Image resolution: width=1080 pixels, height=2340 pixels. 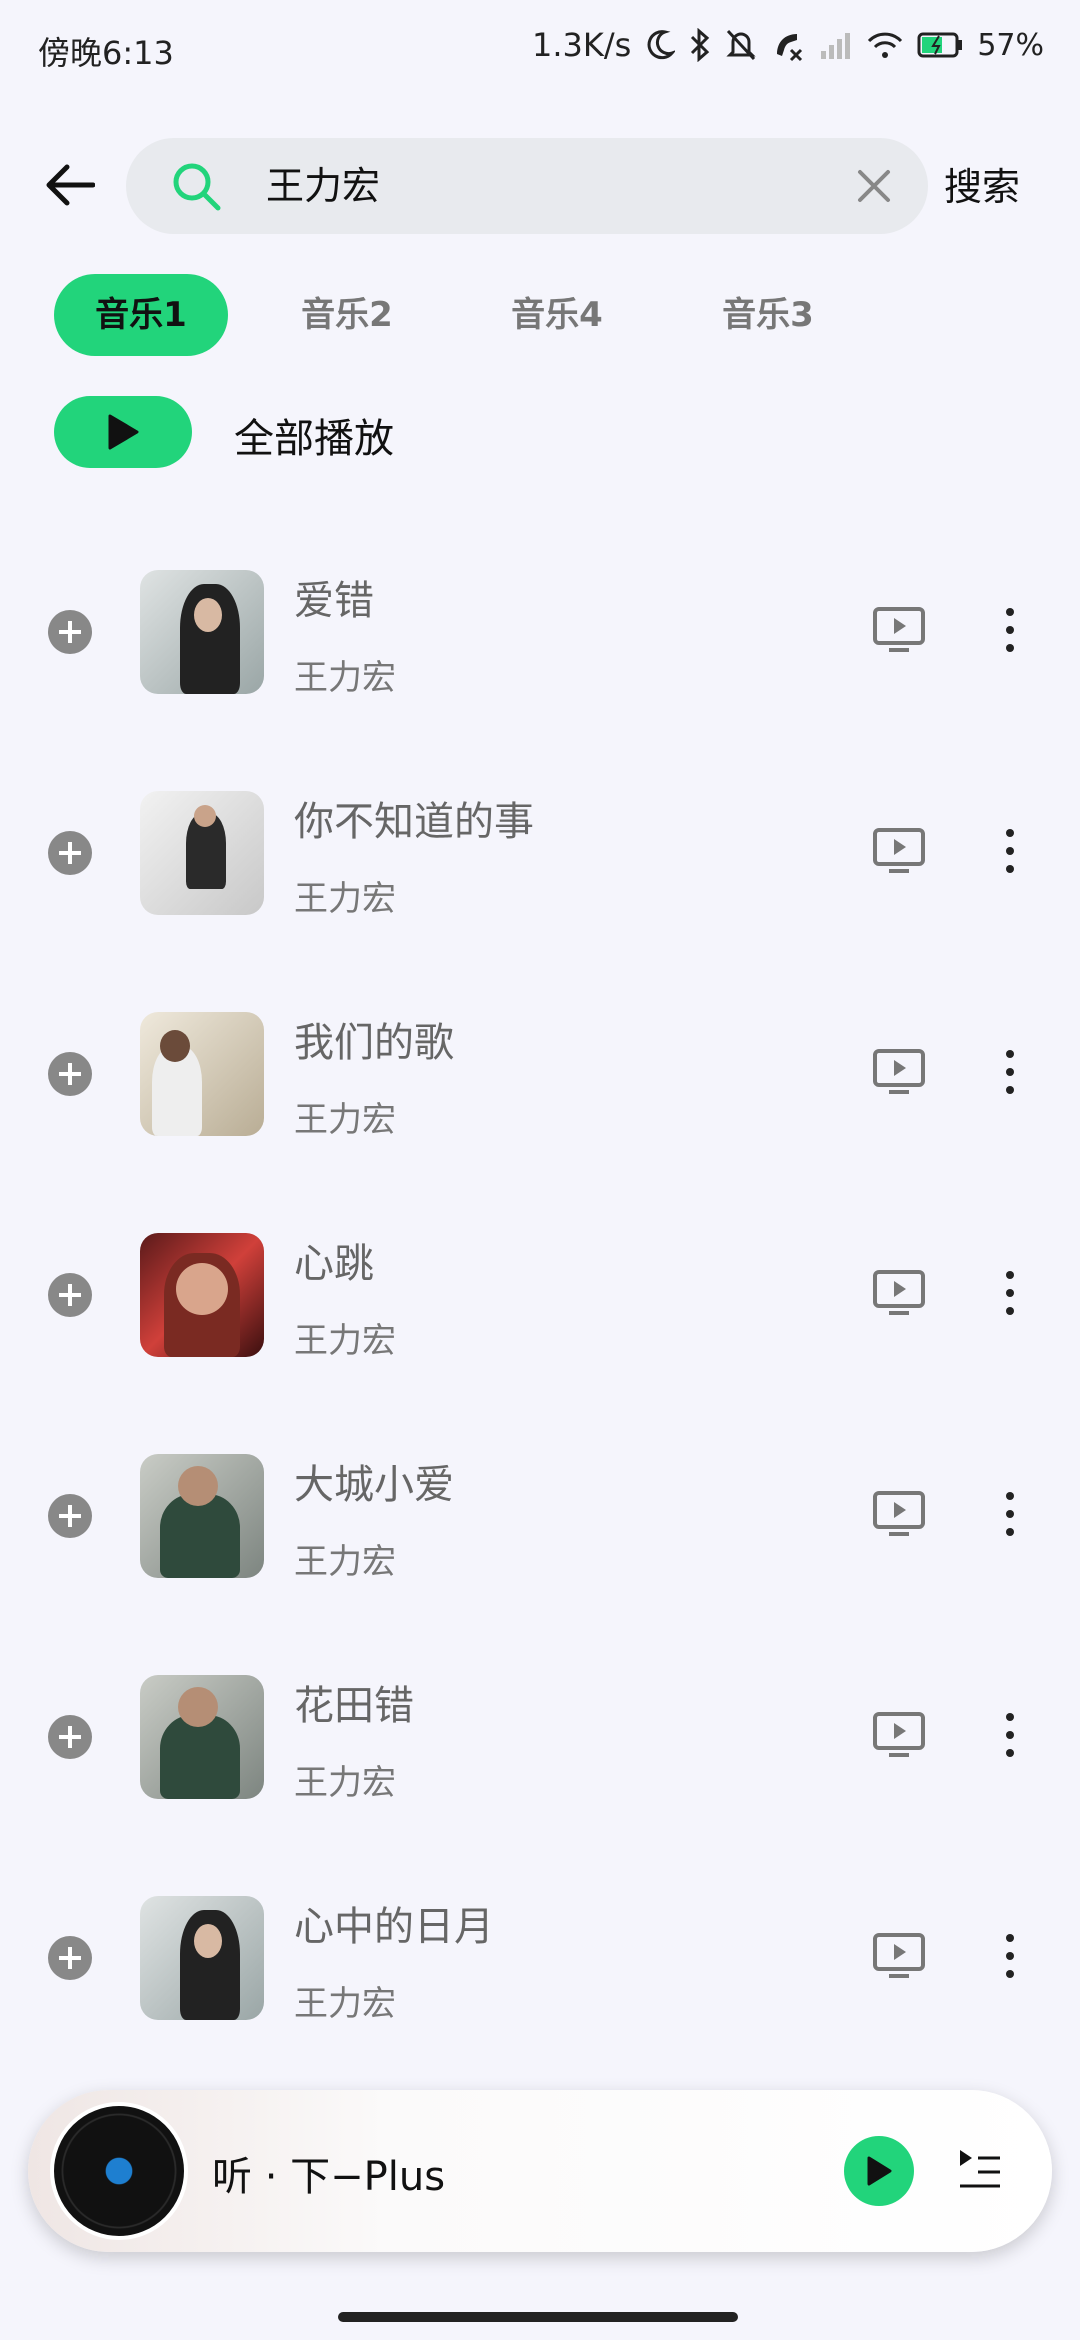 What do you see at coordinates (106, 53) in the screenshot?
I see `status-time: 傍晚6:13` at bounding box center [106, 53].